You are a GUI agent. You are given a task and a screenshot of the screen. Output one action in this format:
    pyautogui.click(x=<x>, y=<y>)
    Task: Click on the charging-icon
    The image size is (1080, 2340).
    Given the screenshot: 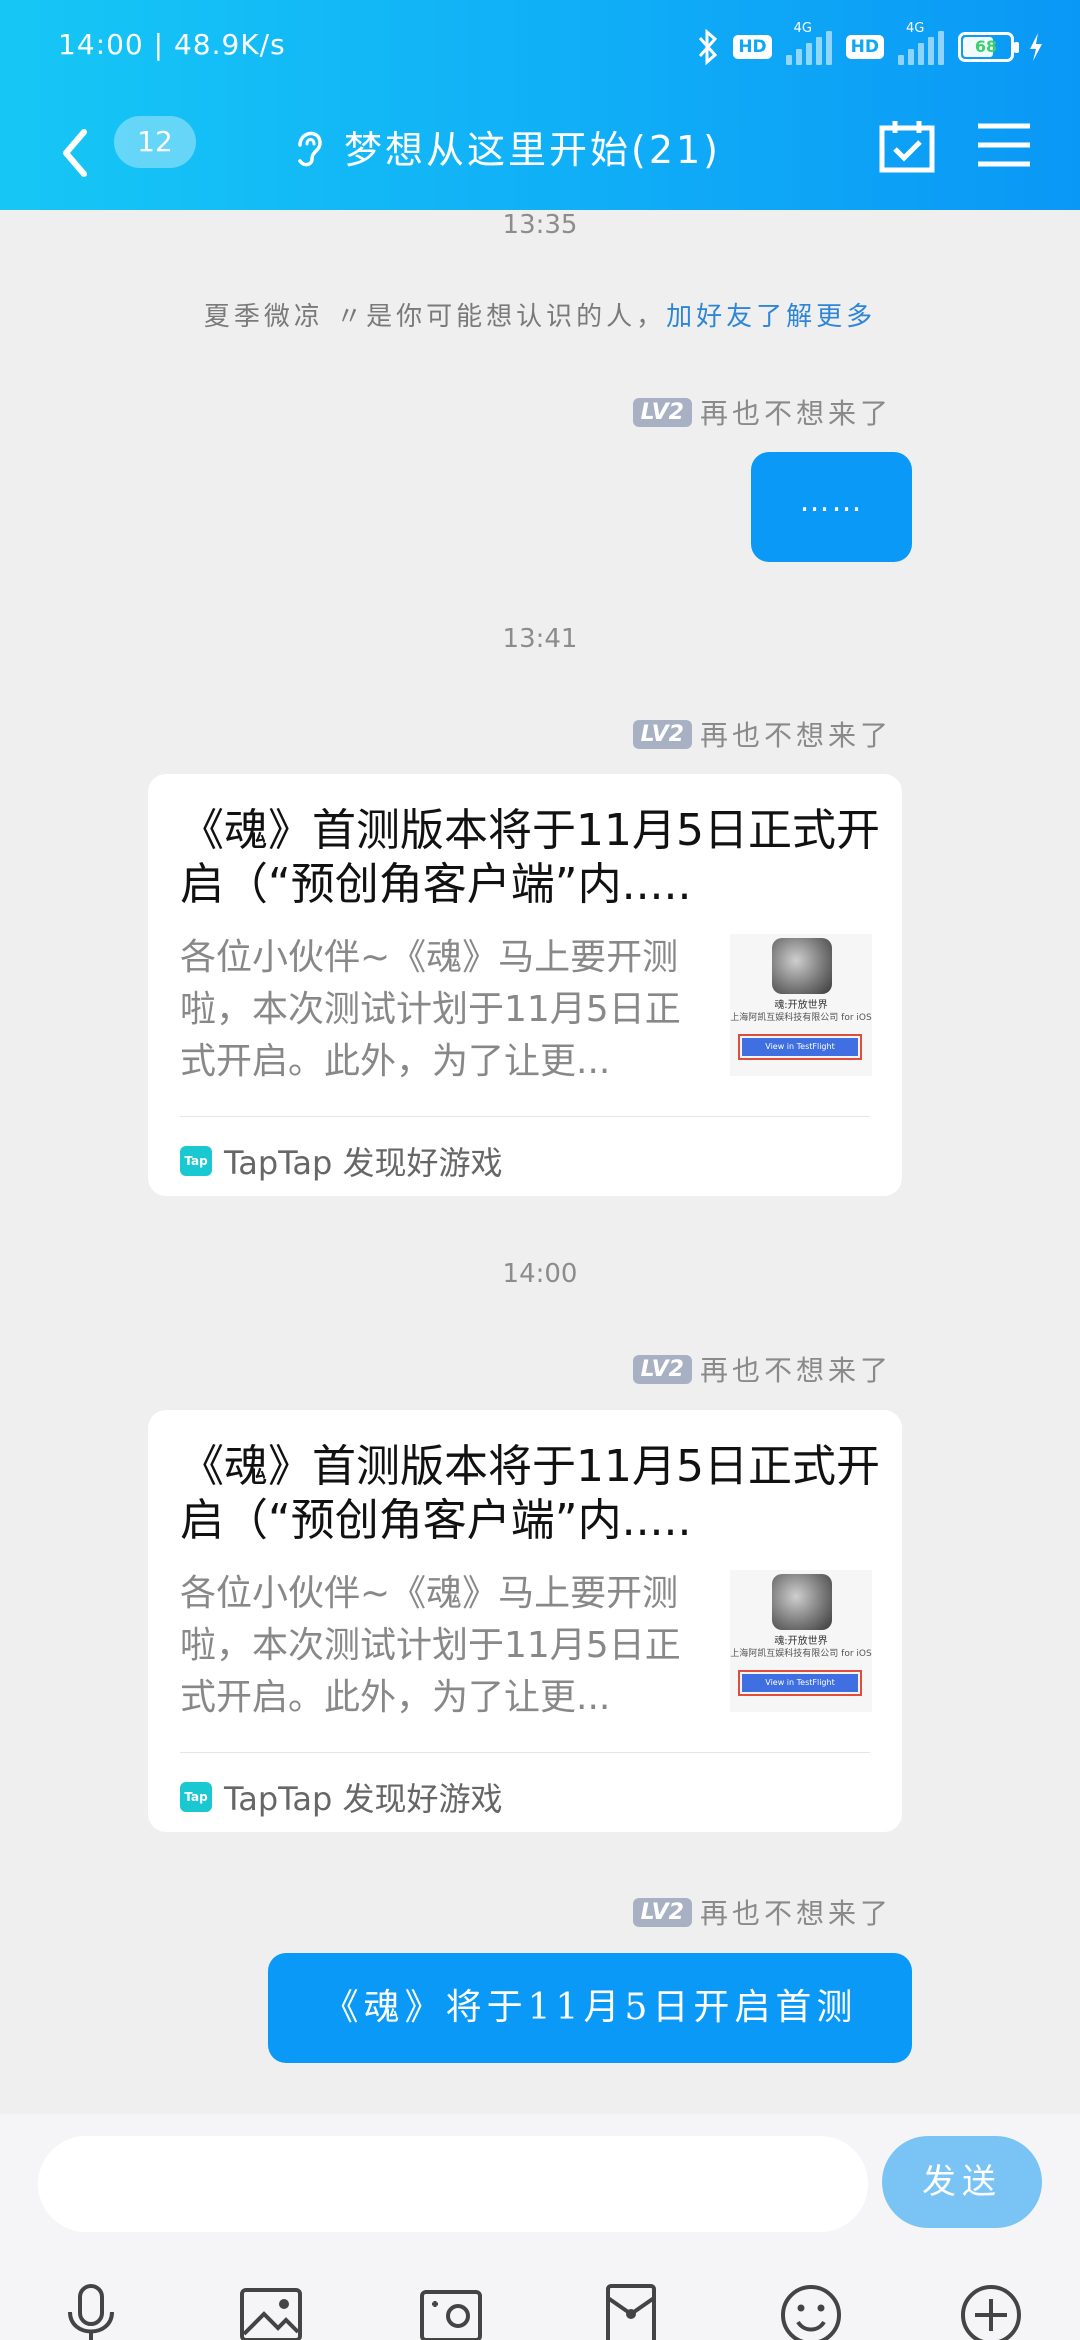 What is the action you would take?
    pyautogui.click(x=1036, y=47)
    